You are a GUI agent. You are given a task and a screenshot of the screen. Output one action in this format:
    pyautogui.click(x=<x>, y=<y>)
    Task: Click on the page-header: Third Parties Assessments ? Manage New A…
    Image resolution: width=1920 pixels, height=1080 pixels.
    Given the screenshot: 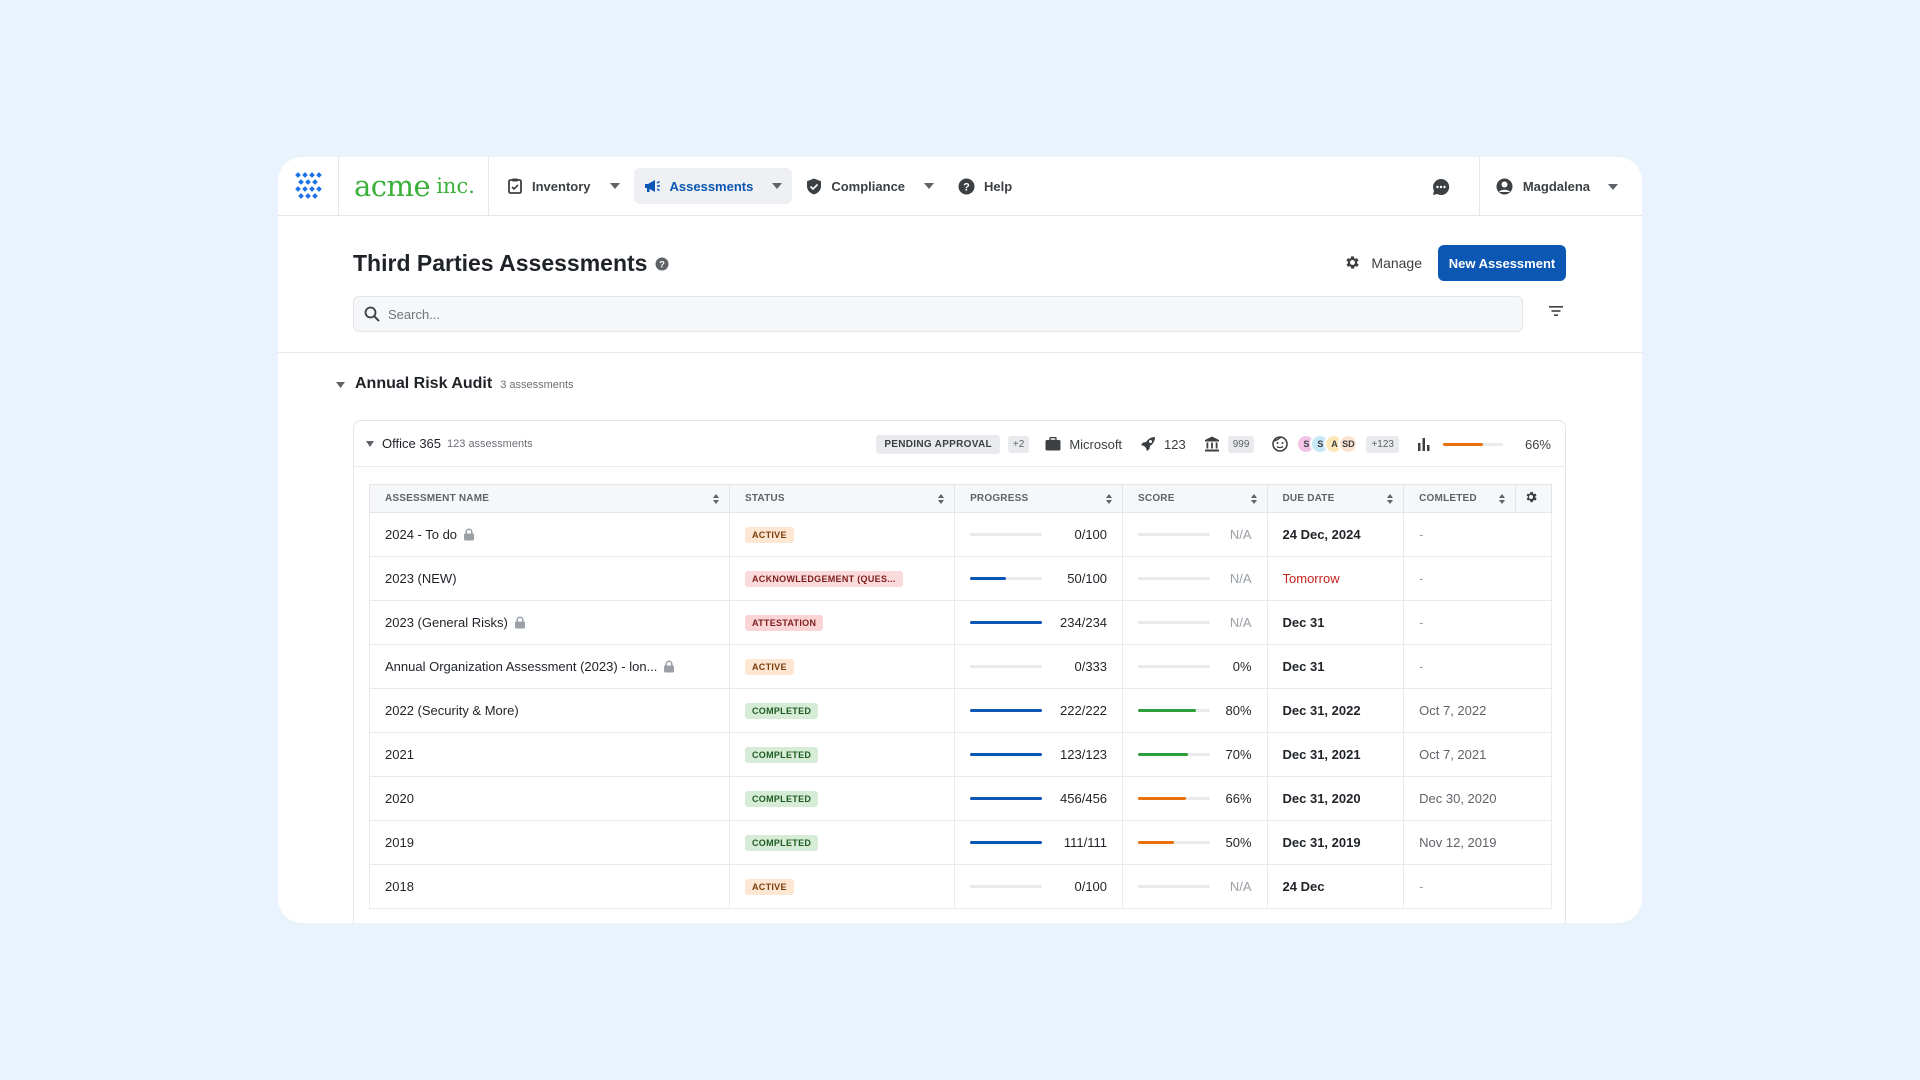 What is the action you would take?
    pyautogui.click(x=960, y=284)
    